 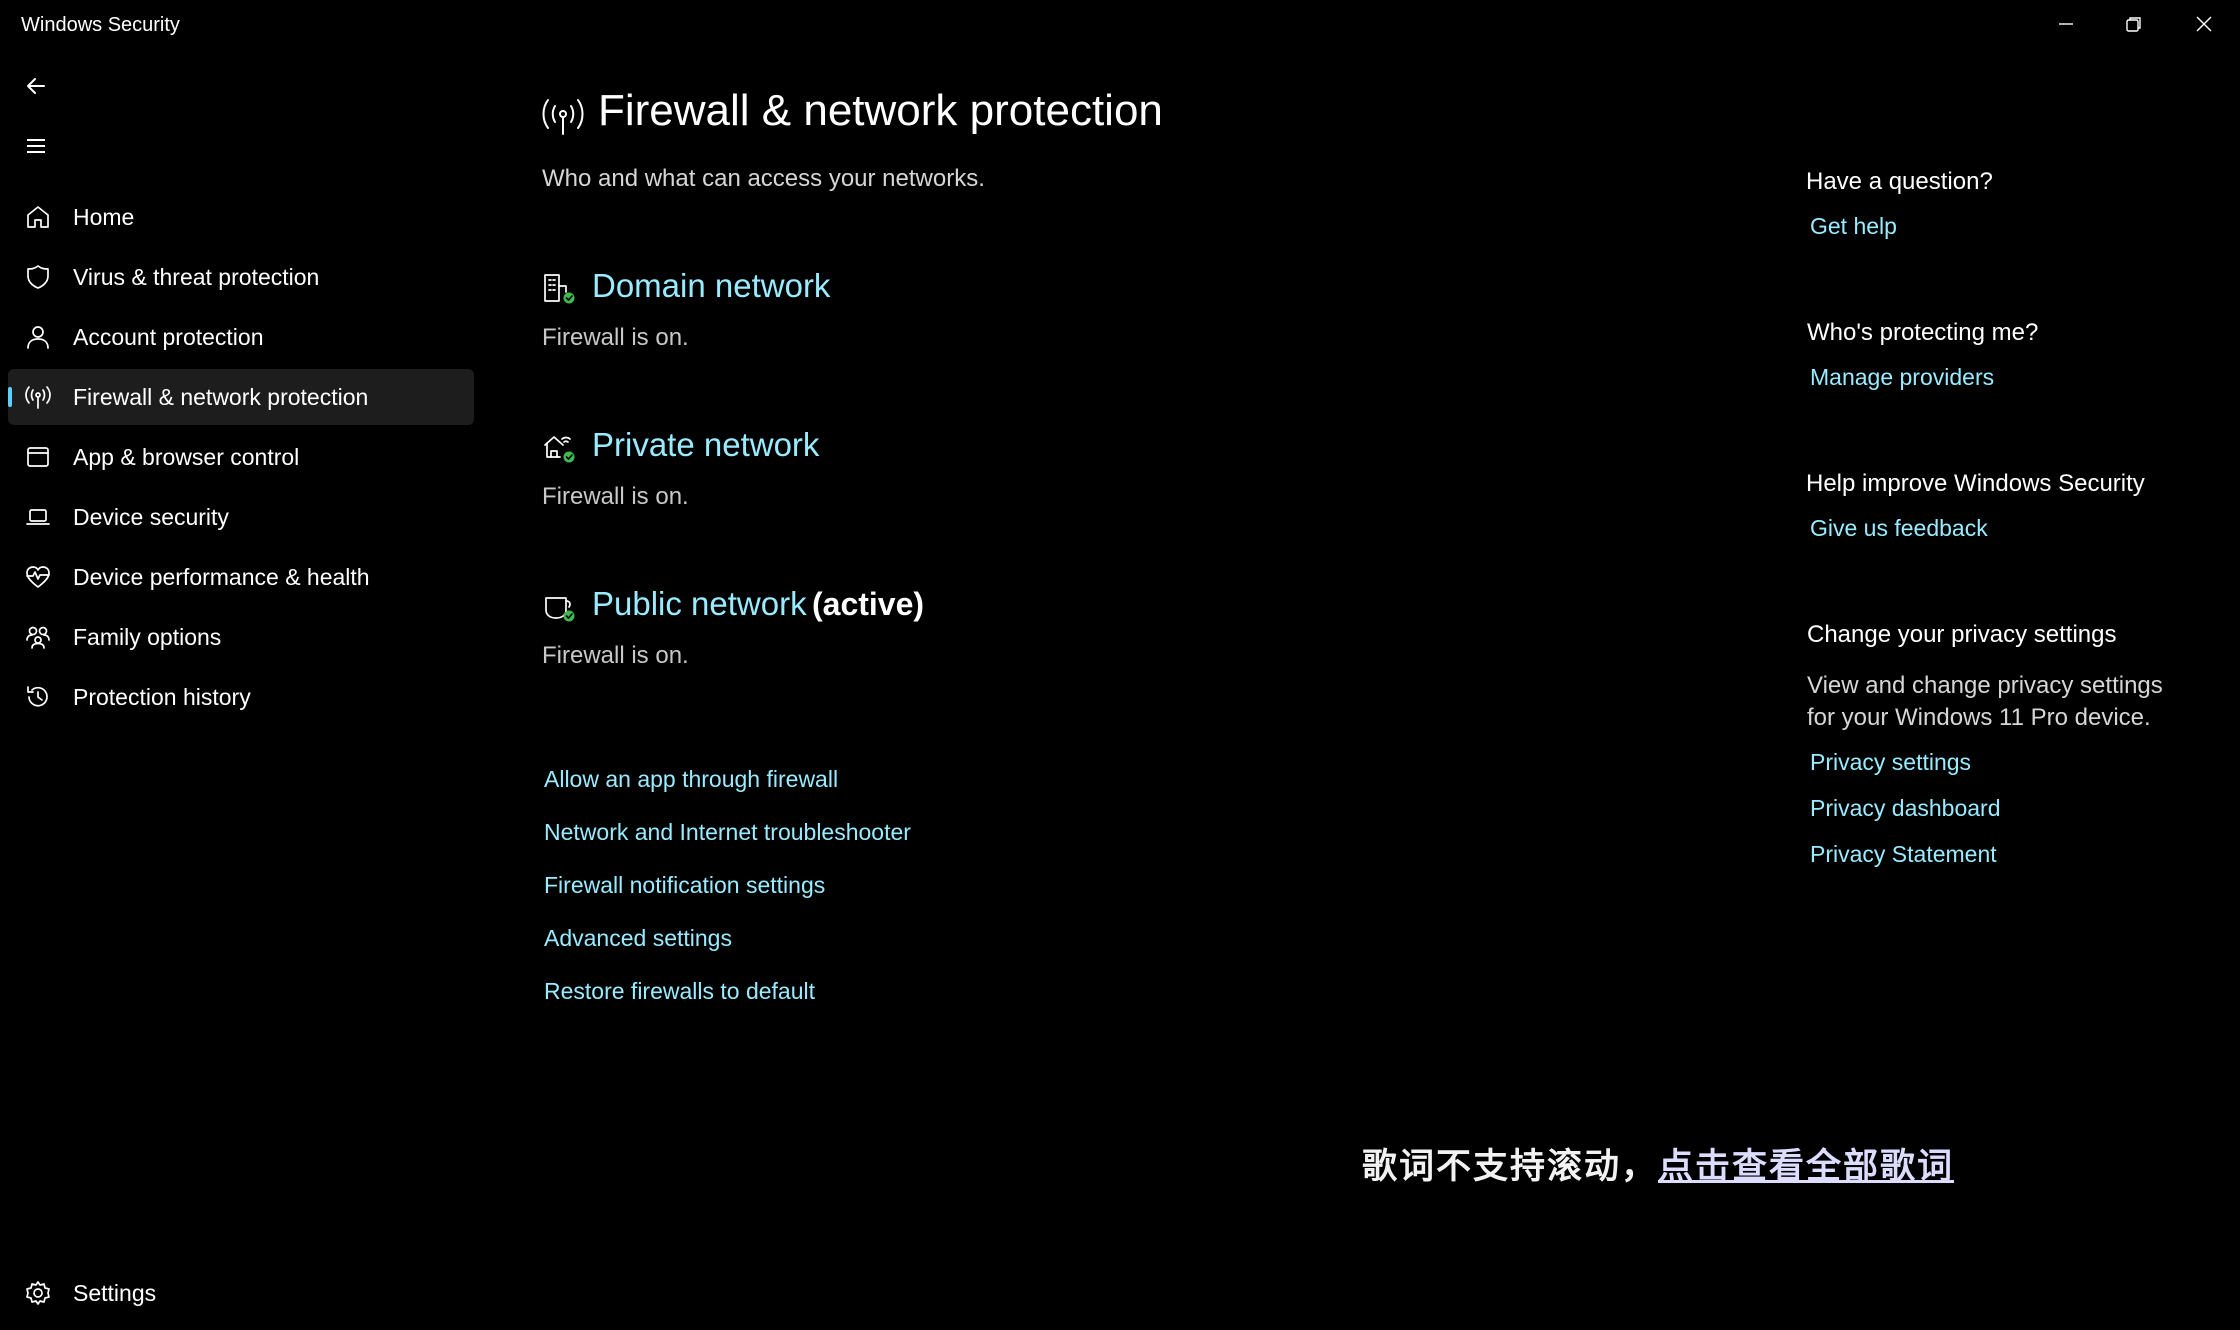 I want to click on close-icon, so click(x=2204, y=24).